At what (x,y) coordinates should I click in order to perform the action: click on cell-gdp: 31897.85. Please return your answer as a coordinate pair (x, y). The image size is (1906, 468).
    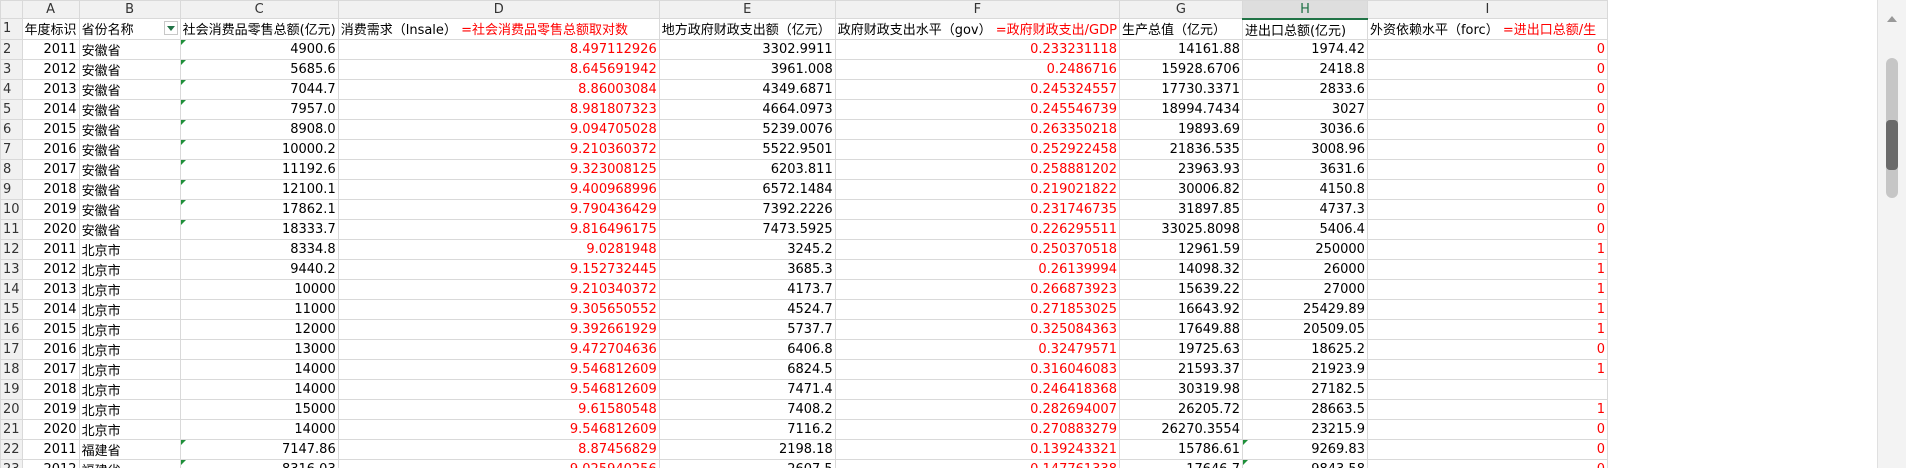
    Looking at the image, I should click on (1180, 209).